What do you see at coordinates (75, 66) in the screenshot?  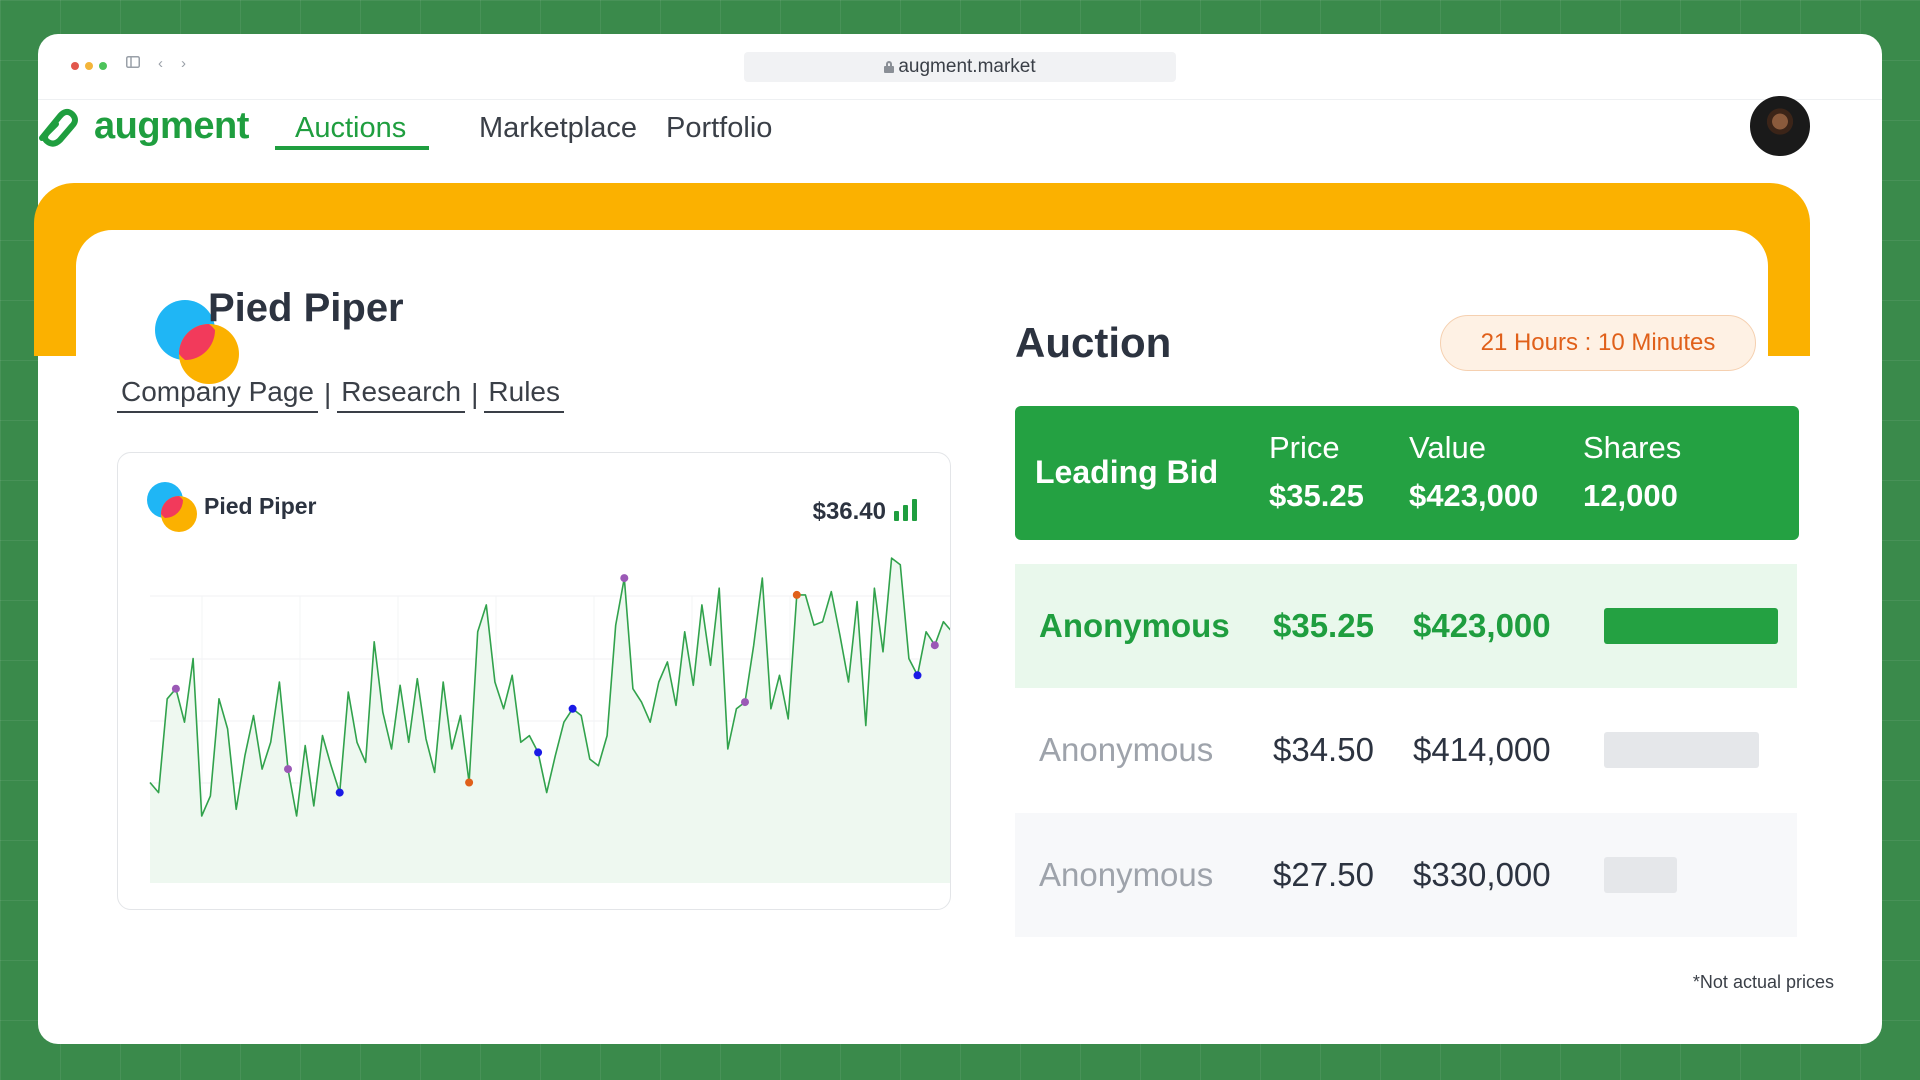 I see `close-window-icon` at bounding box center [75, 66].